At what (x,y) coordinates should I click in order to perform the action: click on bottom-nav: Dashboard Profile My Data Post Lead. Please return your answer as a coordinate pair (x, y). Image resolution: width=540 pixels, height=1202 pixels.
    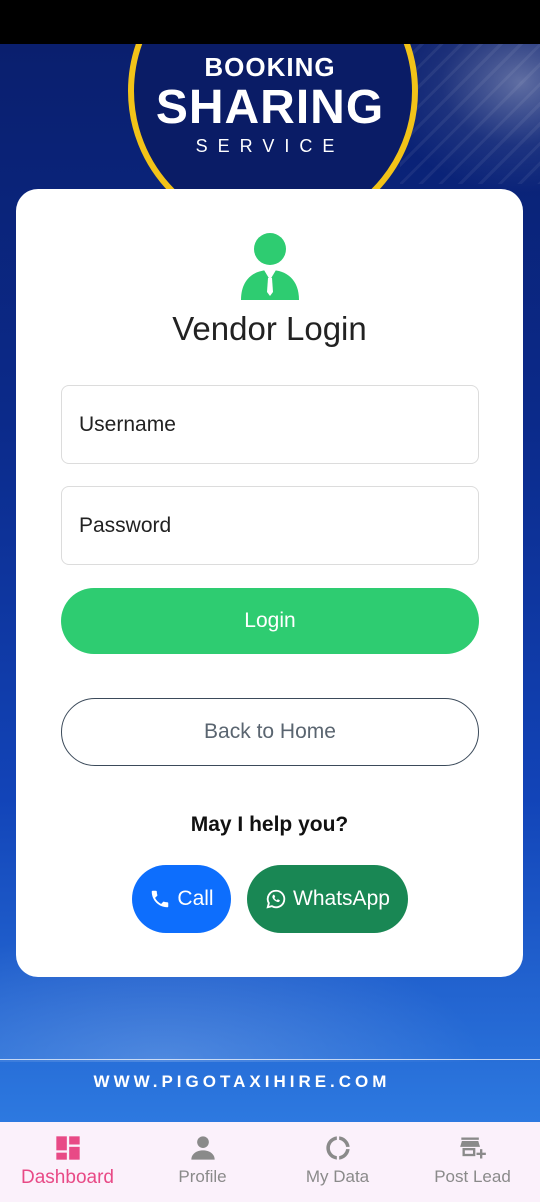
    Looking at the image, I should click on (270, 1162).